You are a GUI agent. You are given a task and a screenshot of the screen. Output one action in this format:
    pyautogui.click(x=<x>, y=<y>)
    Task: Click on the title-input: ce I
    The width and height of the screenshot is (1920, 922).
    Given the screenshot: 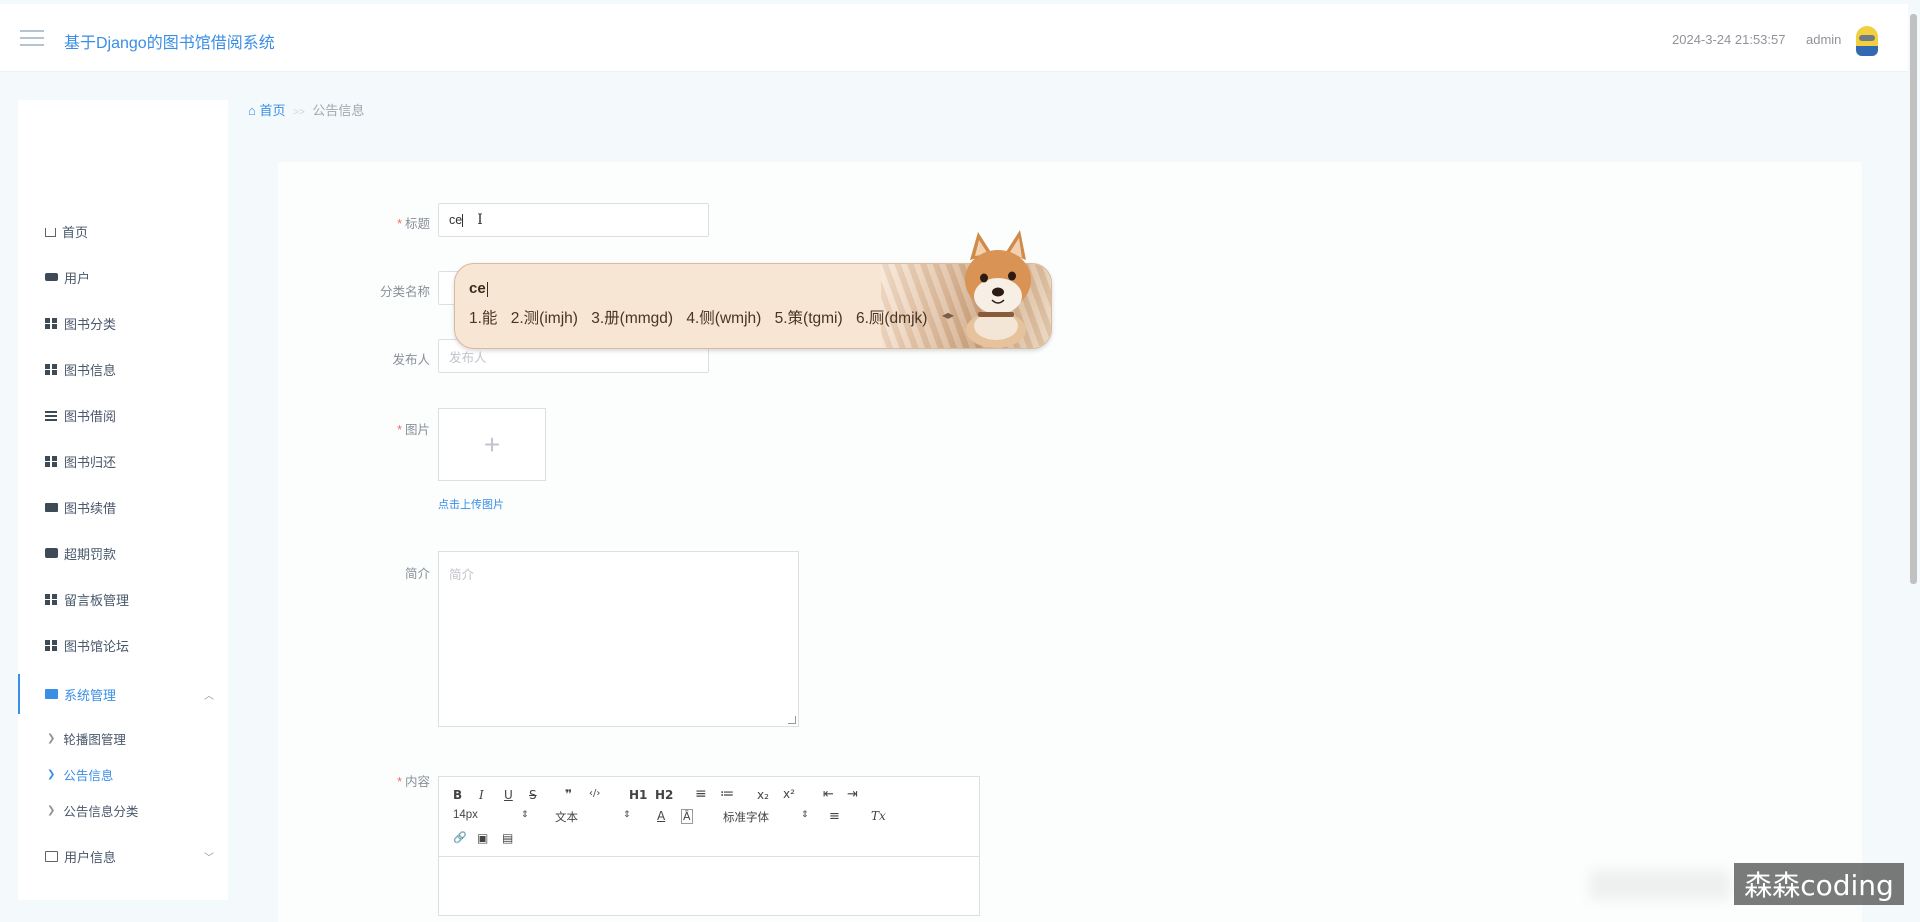 What is the action you would take?
    pyautogui.click(x=573, y=220)
    